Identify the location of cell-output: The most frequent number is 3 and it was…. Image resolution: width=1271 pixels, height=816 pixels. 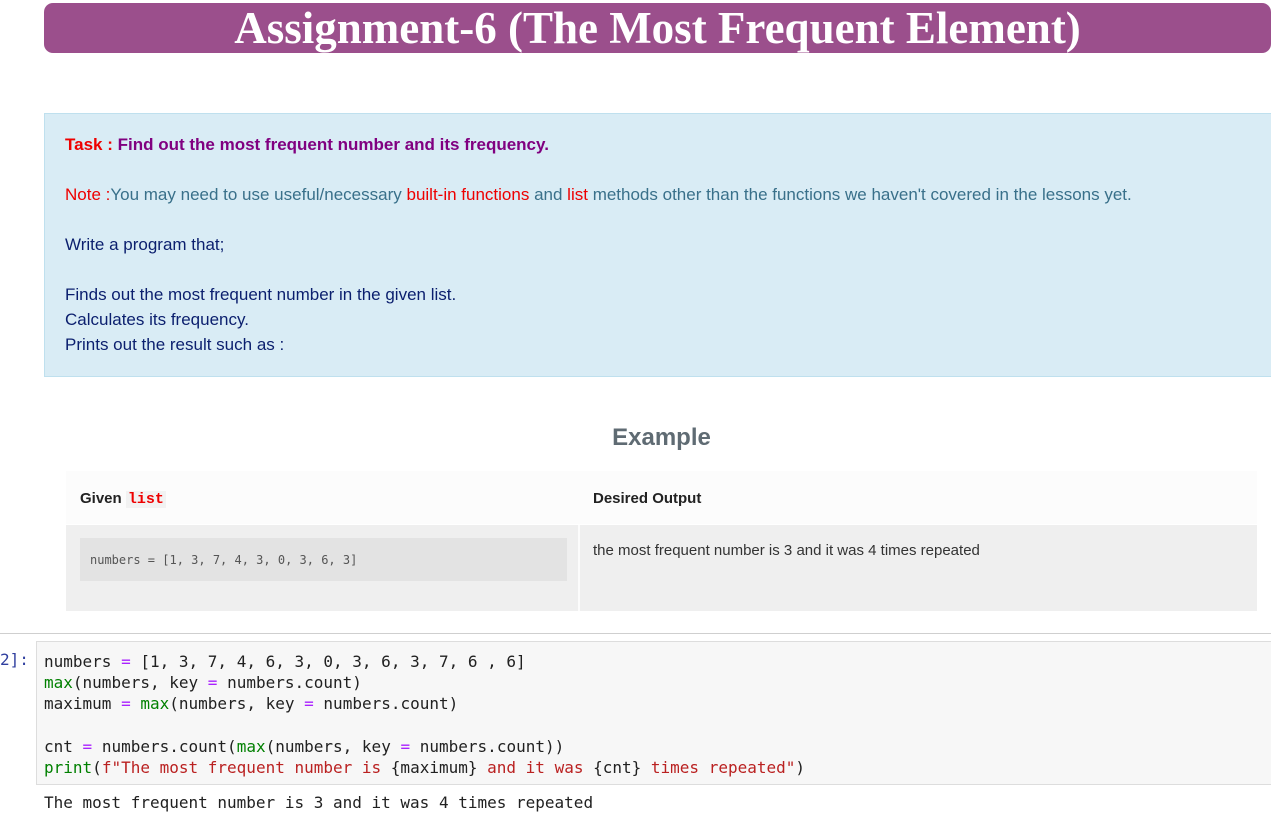
(319, 802).